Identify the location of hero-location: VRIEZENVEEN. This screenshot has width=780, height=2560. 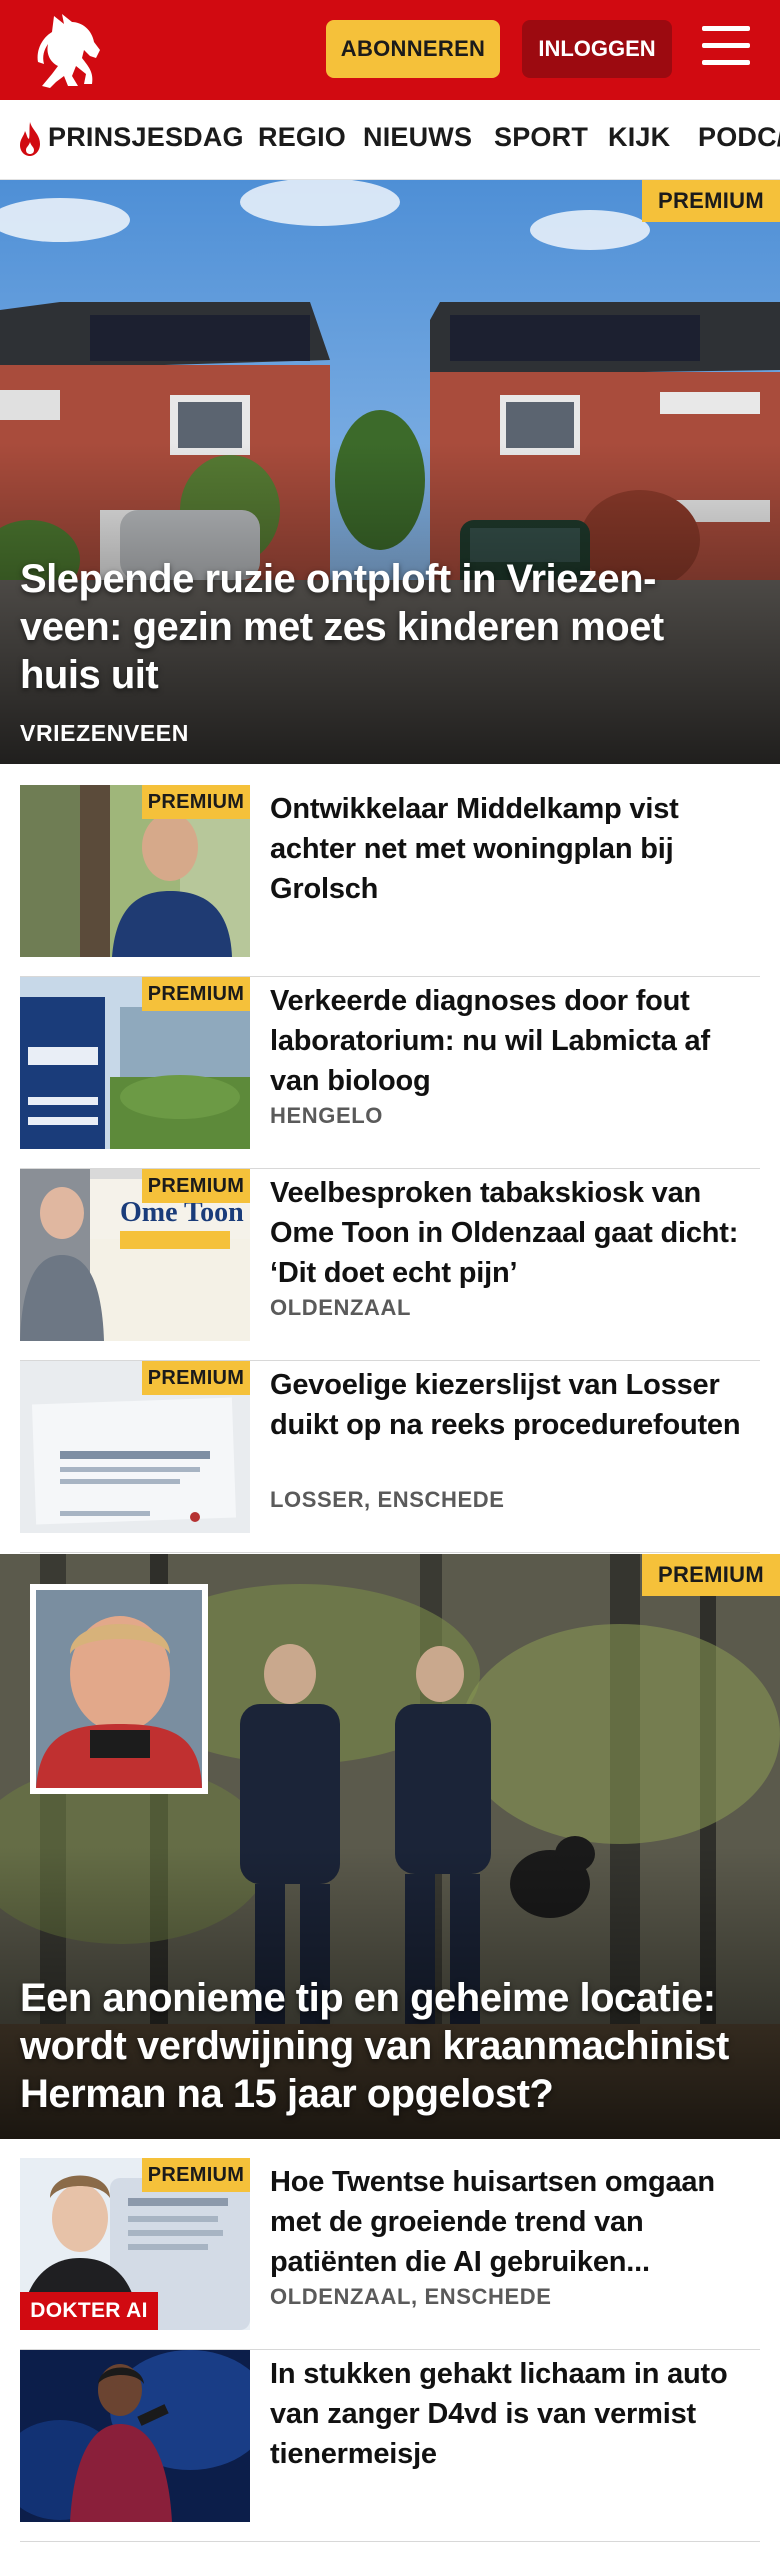
(104, 733).